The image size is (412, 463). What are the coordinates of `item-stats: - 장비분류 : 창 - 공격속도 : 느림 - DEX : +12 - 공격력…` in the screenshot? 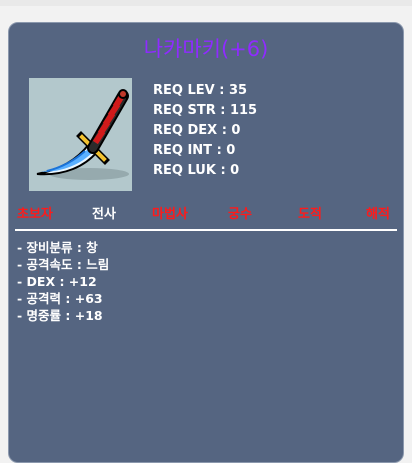 It's located at (63, 281).